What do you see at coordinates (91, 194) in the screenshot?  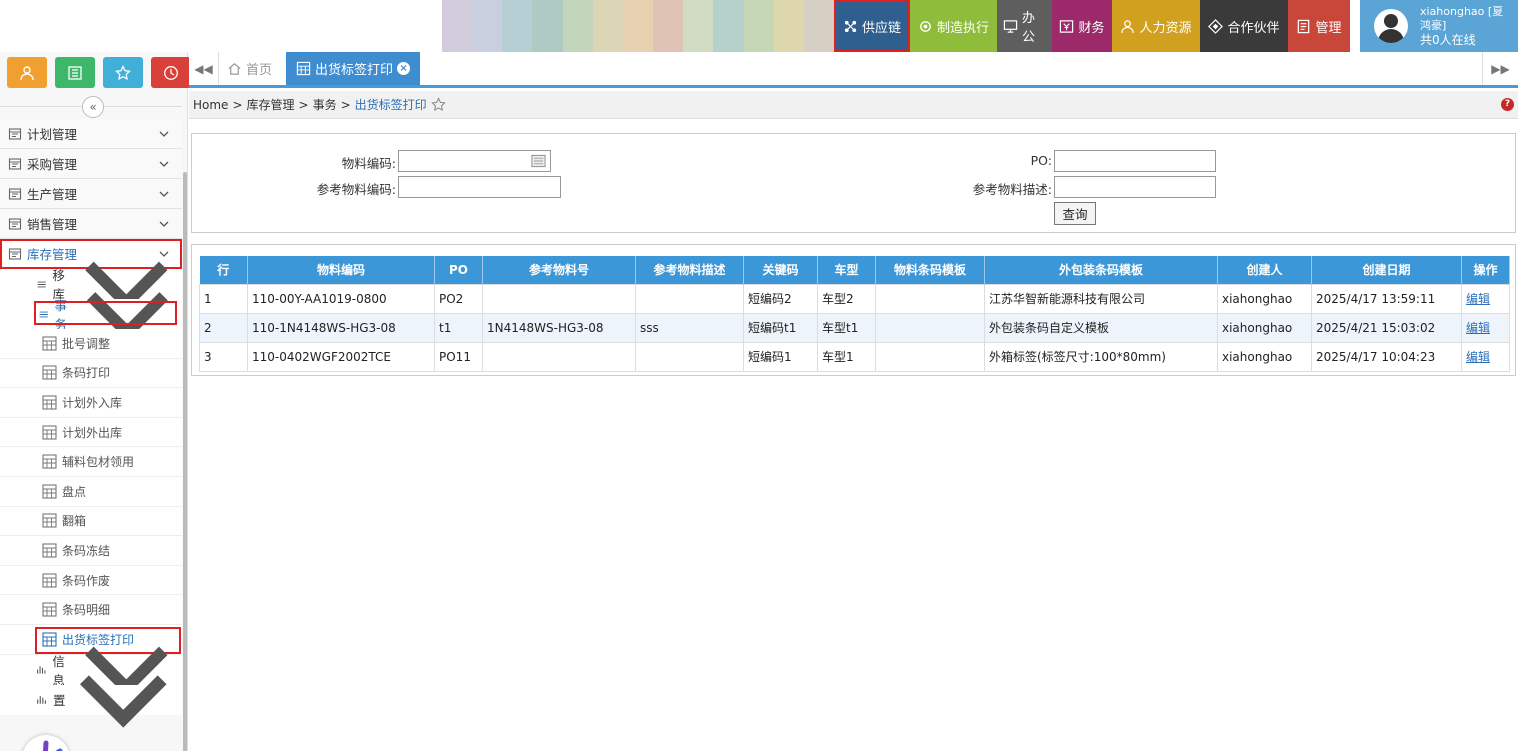 I see `sidebar-item-2: 生产管理` at bounding box center [91, 194].